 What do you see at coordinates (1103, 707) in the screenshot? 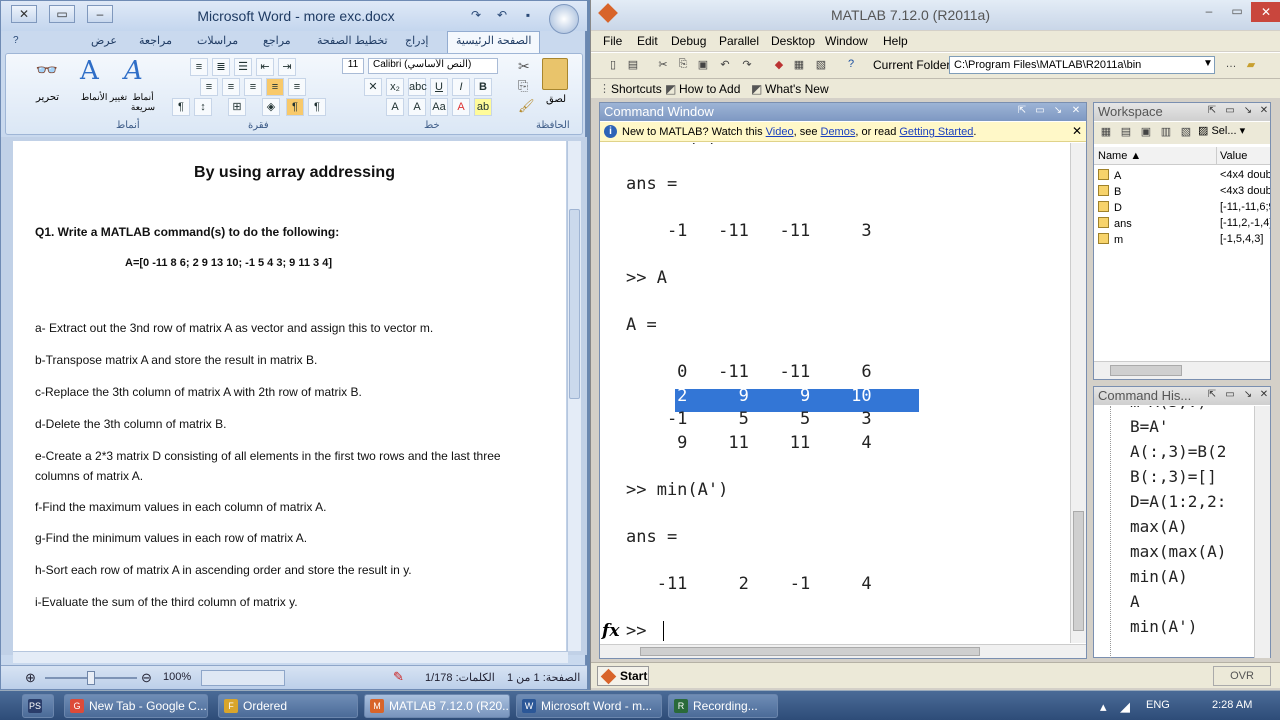
I see `network-icon: ▴` at bounding box center [1103, 707].